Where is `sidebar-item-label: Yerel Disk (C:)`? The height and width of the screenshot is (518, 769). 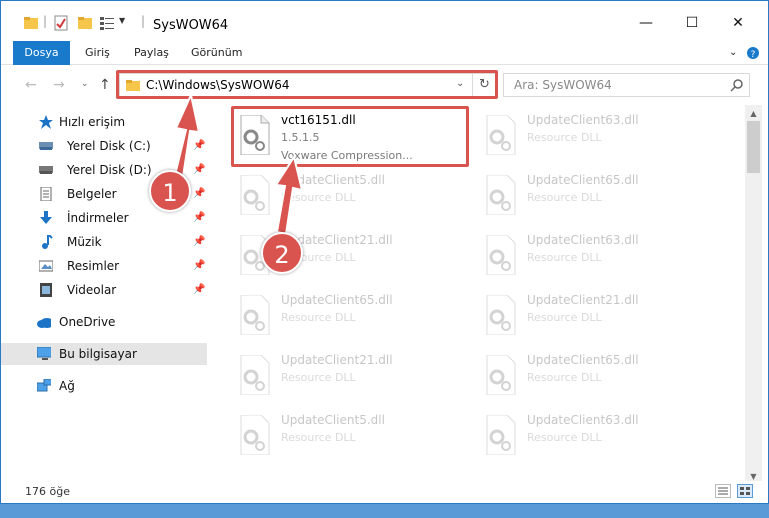
sidebar-item-label: Yerel Disk (C:) is located at coordinates (109, 146).